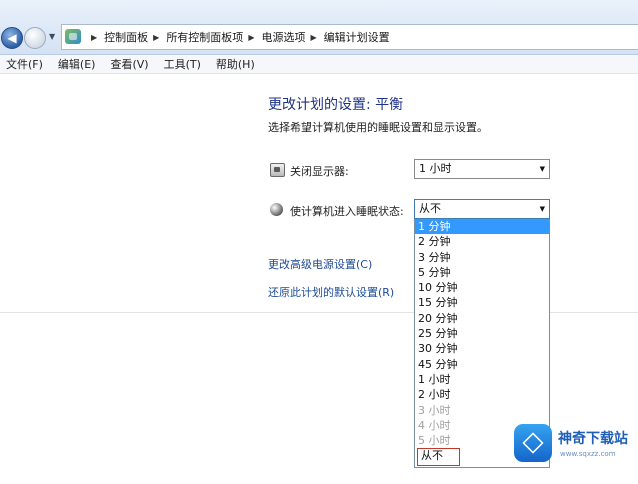 The image size is (638, 484). I want to click on menu-edit: 编辑(E), so click(77, 64).